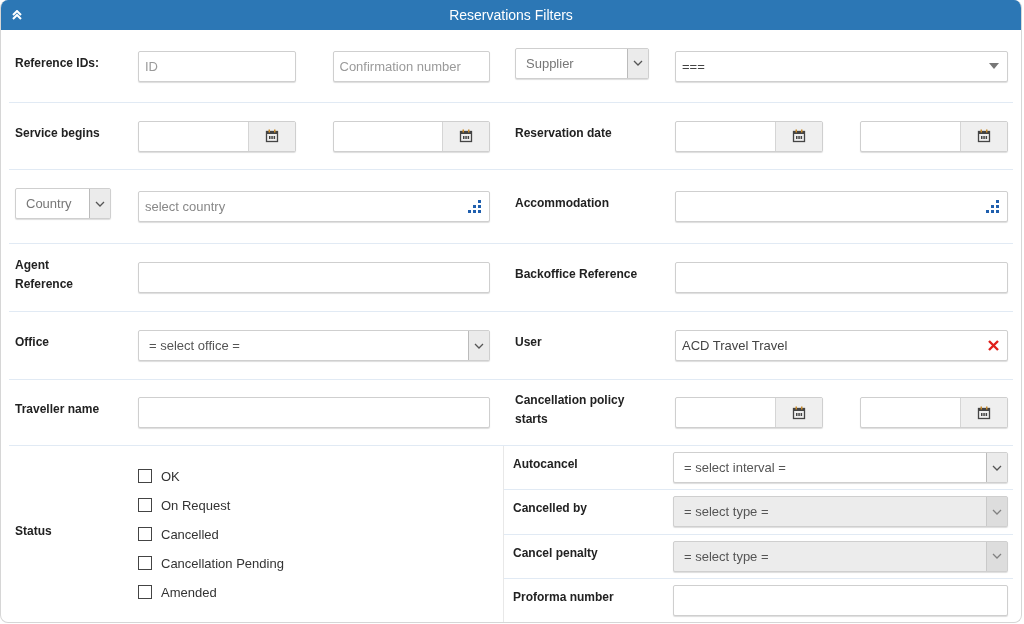  I want to click on lookup-field: select country, so click(314, 206).